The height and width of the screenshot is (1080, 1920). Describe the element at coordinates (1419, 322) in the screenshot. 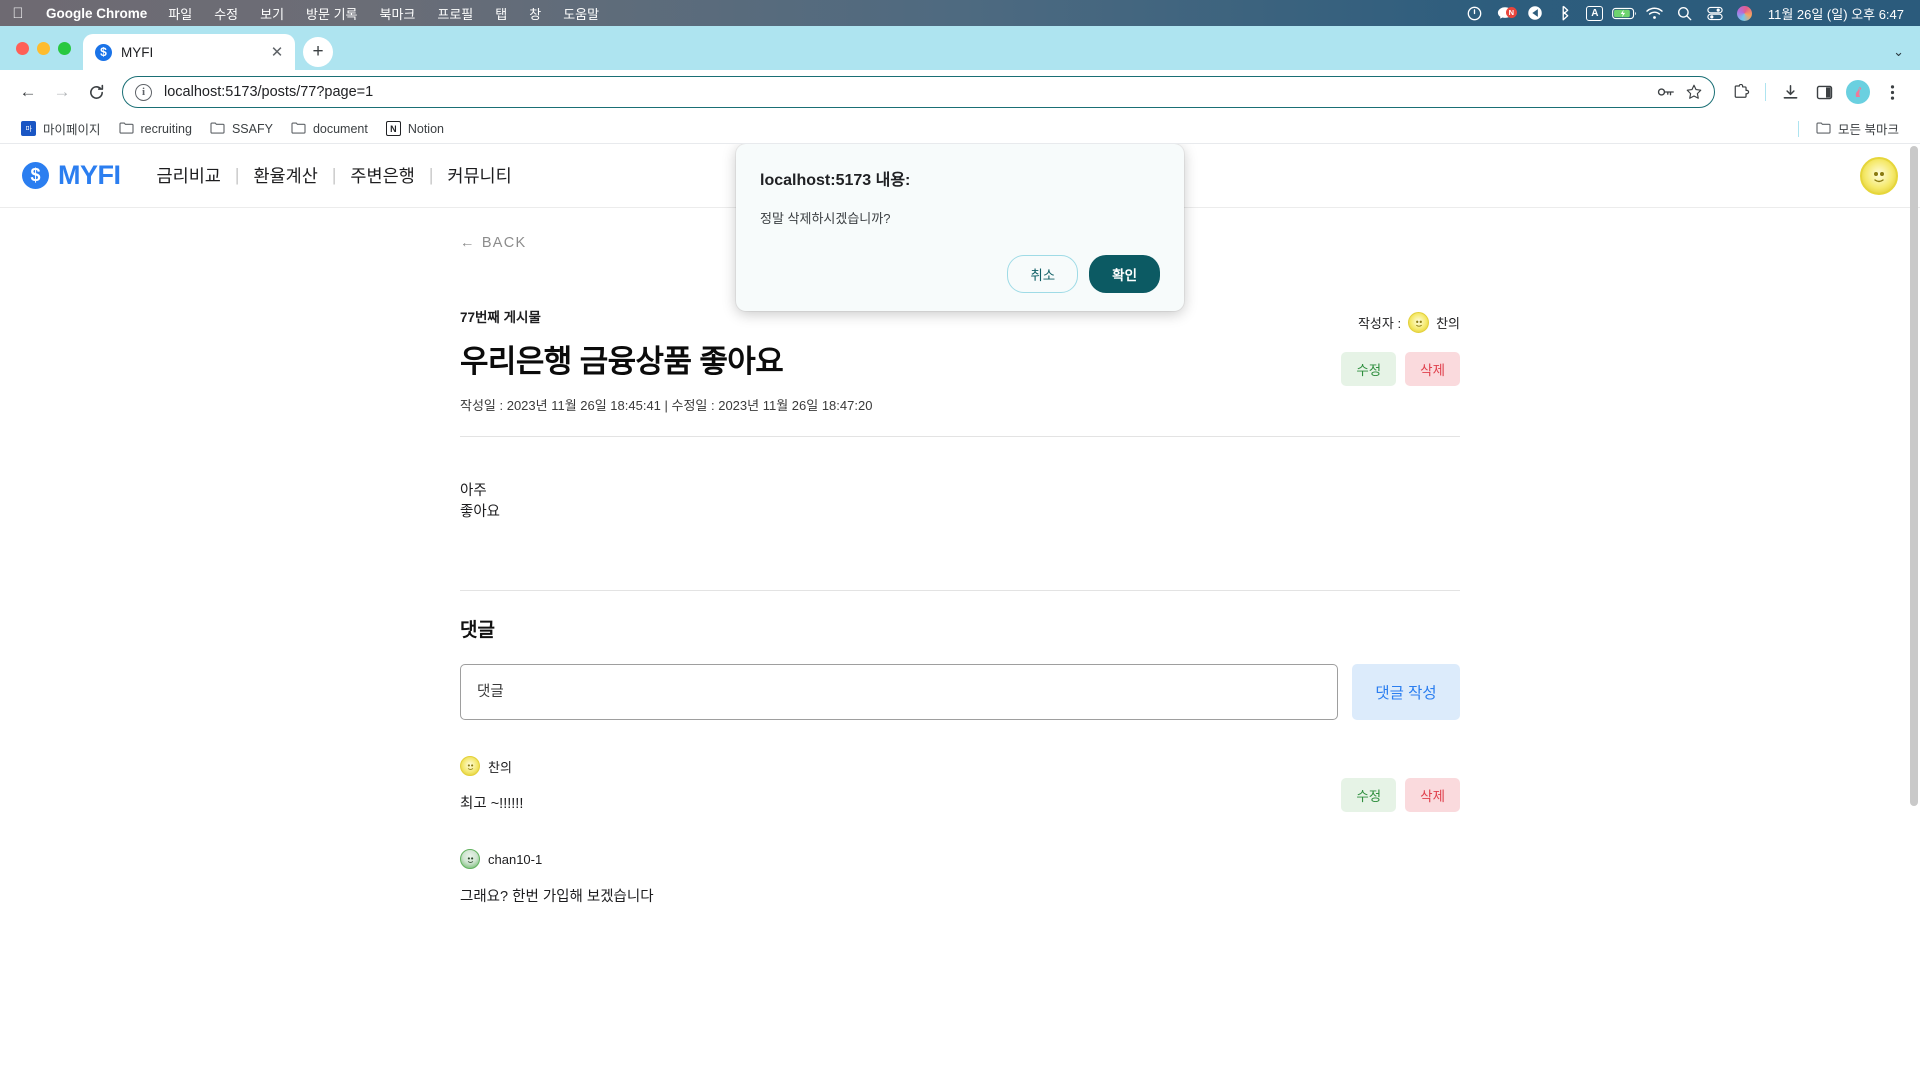

I see `author-avatar` at that location.